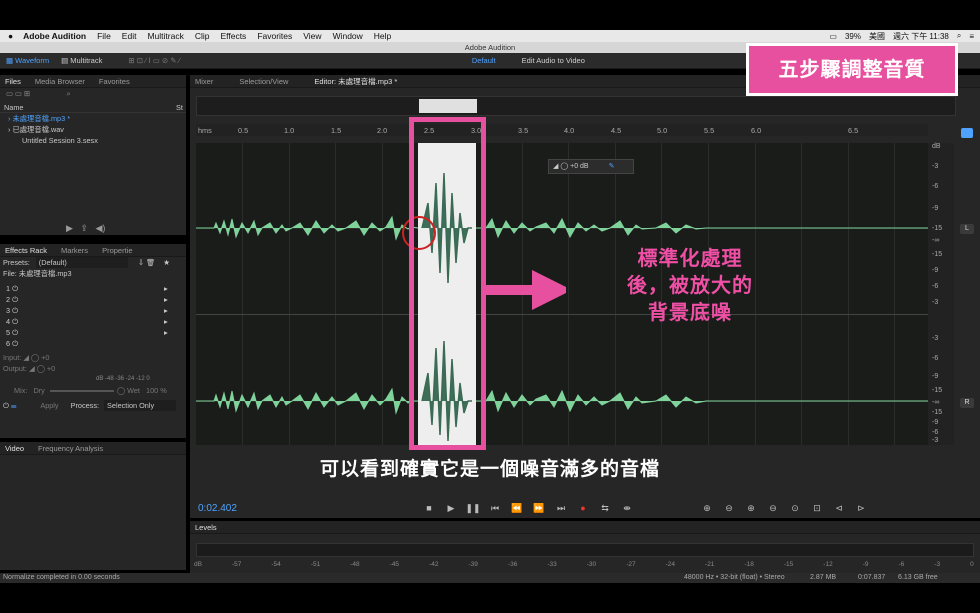 The image size is (980, 613). Describe the element at coordinates (114, 81) in the screenshot. I see `tab-favorites: Favorites` at that location.